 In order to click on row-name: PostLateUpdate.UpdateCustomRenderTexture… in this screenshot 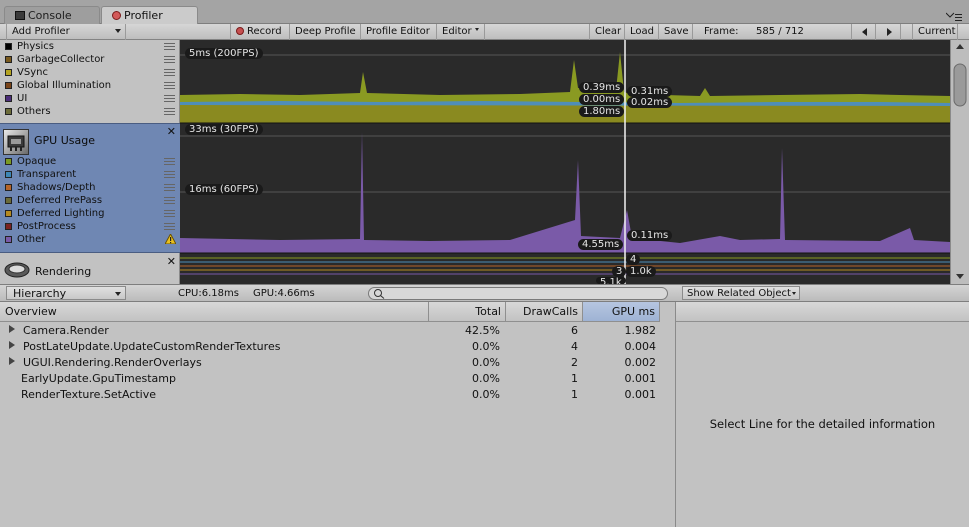, I will do `click(152, 346)`.